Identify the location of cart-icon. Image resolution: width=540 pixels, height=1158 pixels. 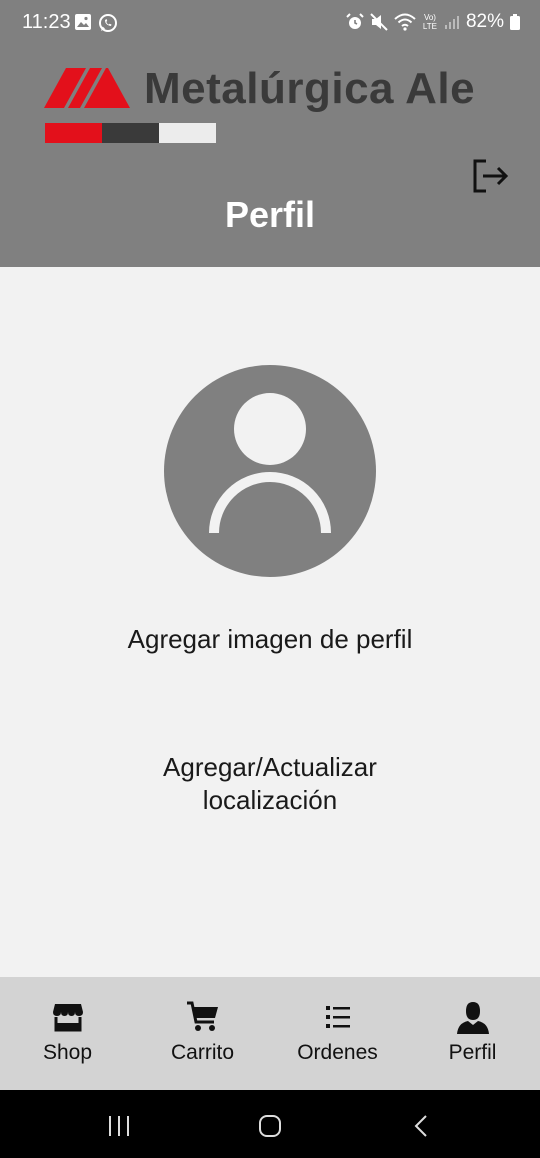
(203, 1017).